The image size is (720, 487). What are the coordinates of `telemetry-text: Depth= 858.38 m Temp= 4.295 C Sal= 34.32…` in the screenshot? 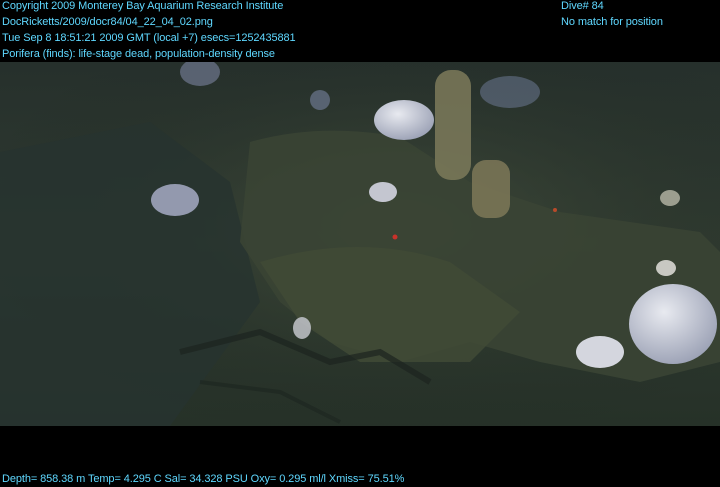 It's located at (203, 479).